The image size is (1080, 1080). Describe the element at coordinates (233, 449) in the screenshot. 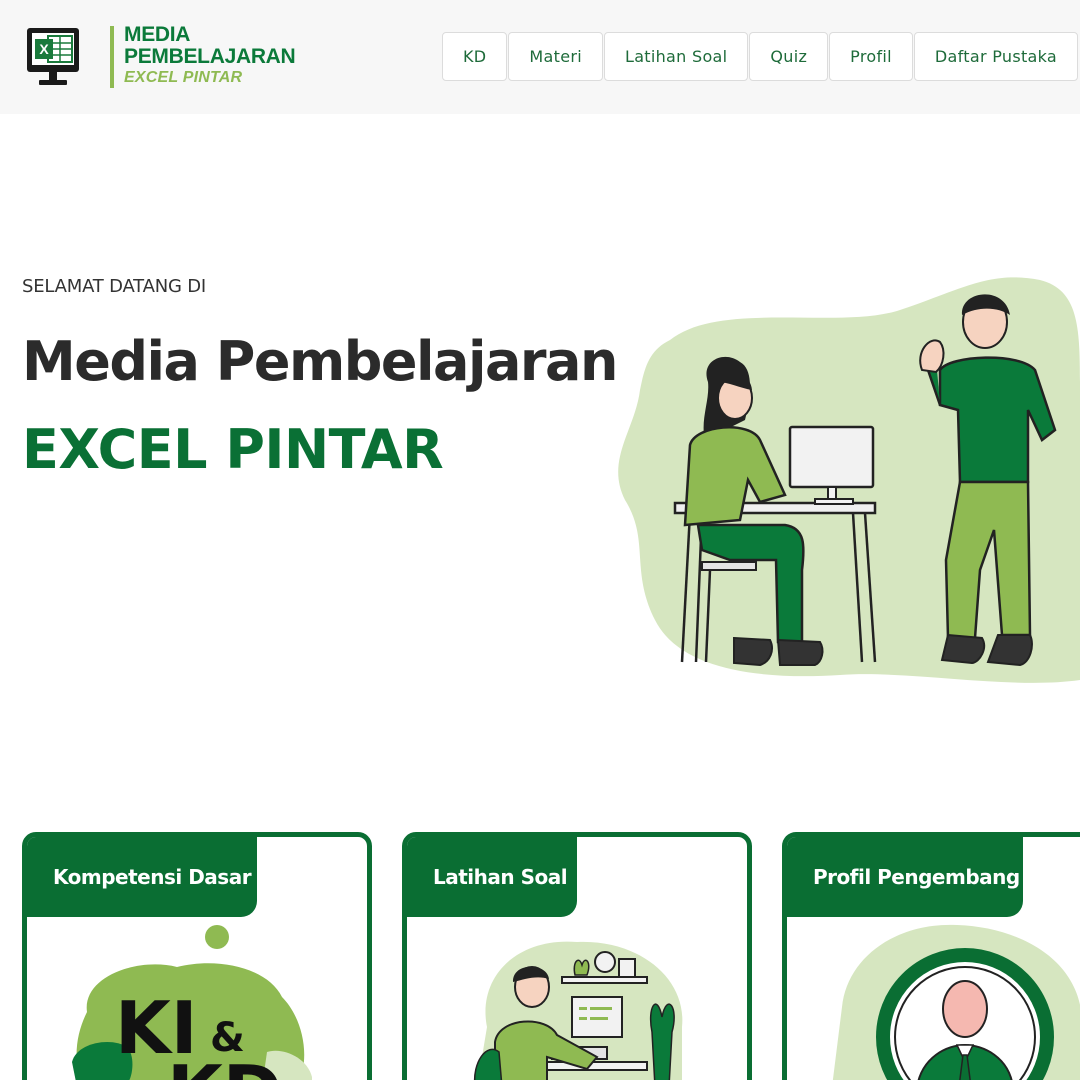

I see `hero-subtitle: EXCEL PINTAR` at that location.